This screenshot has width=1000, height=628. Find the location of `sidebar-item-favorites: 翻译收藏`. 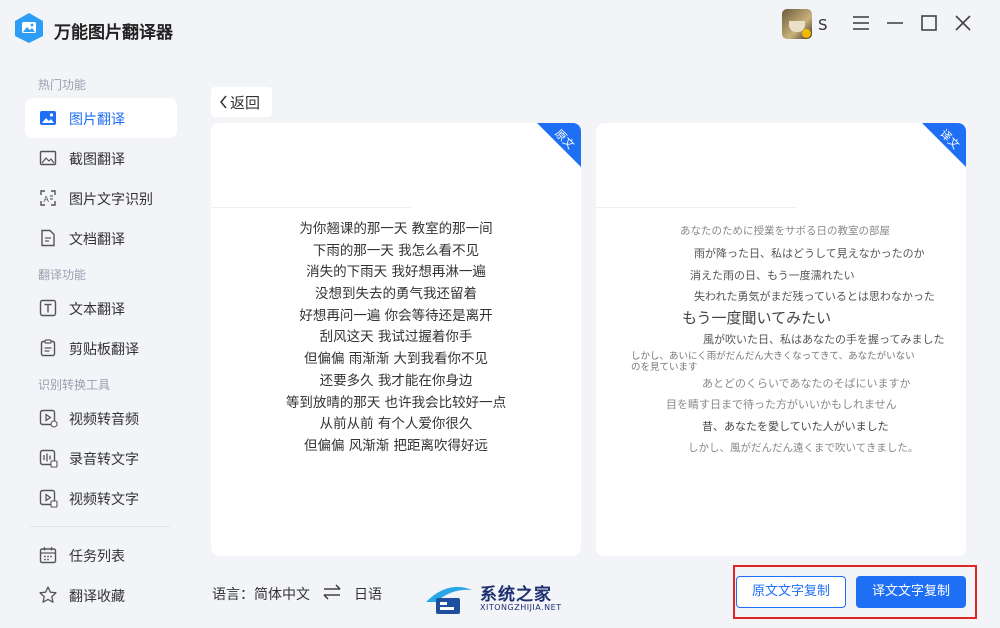

sidebar-item-favorites: 翻译收藏 is located at coordinates (101, 595).